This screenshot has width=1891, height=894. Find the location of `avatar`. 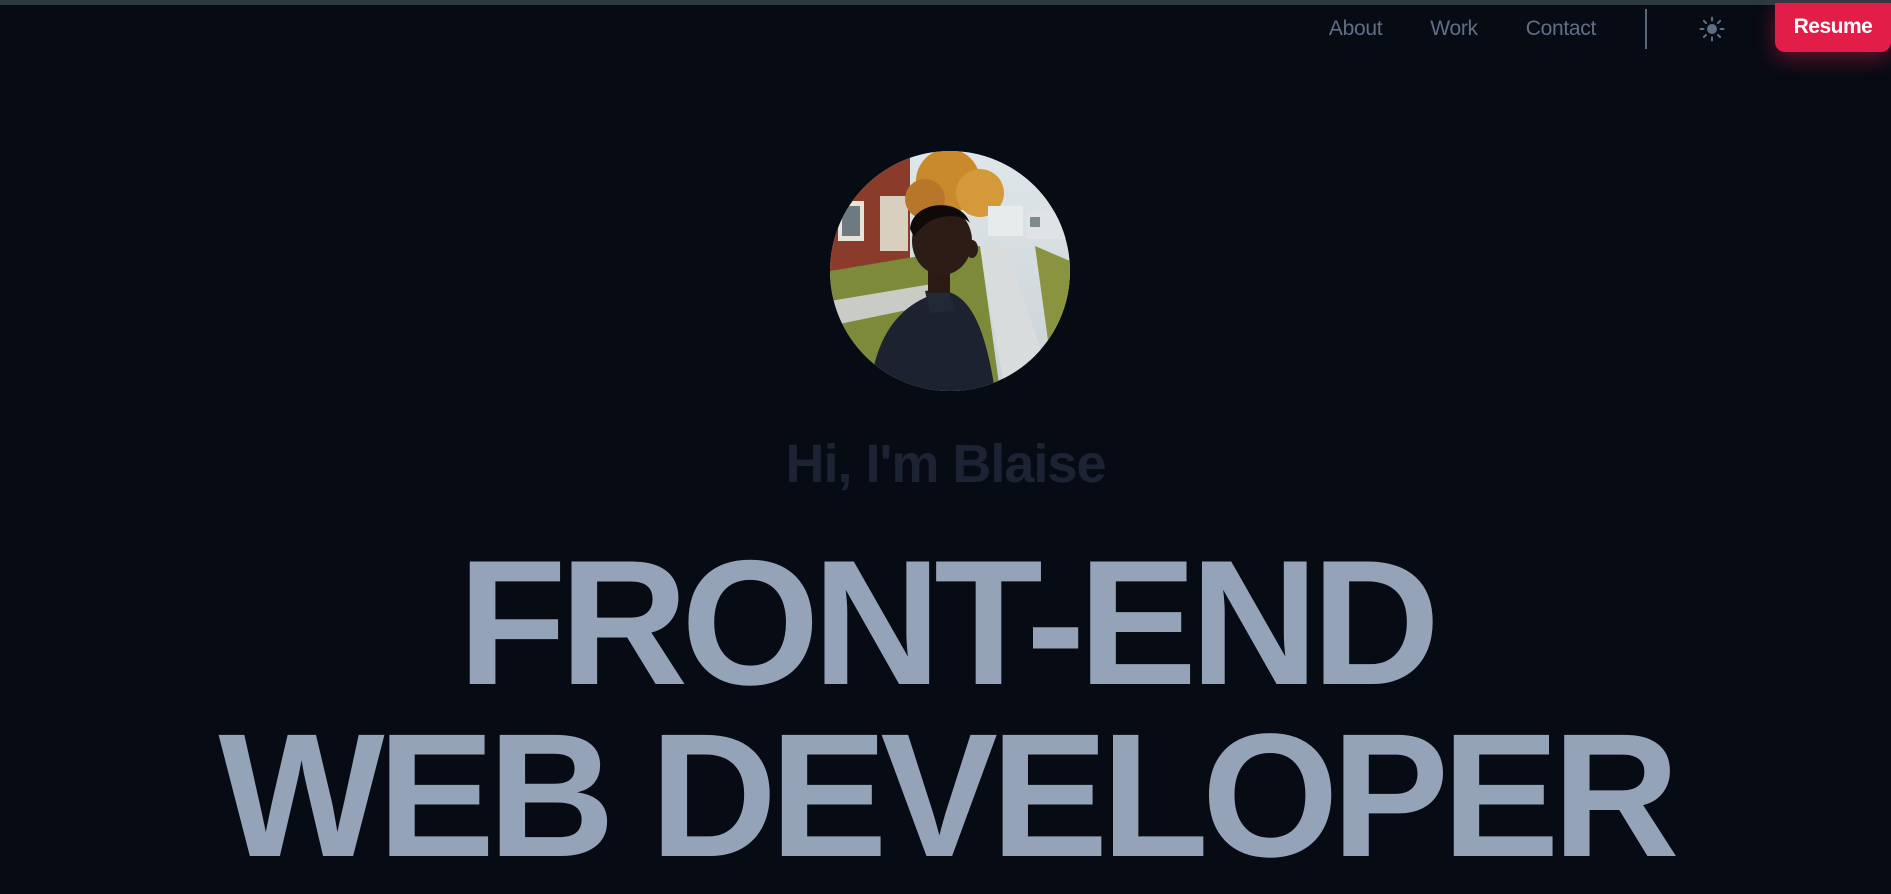

avatar is located at coordinates (950, 271).